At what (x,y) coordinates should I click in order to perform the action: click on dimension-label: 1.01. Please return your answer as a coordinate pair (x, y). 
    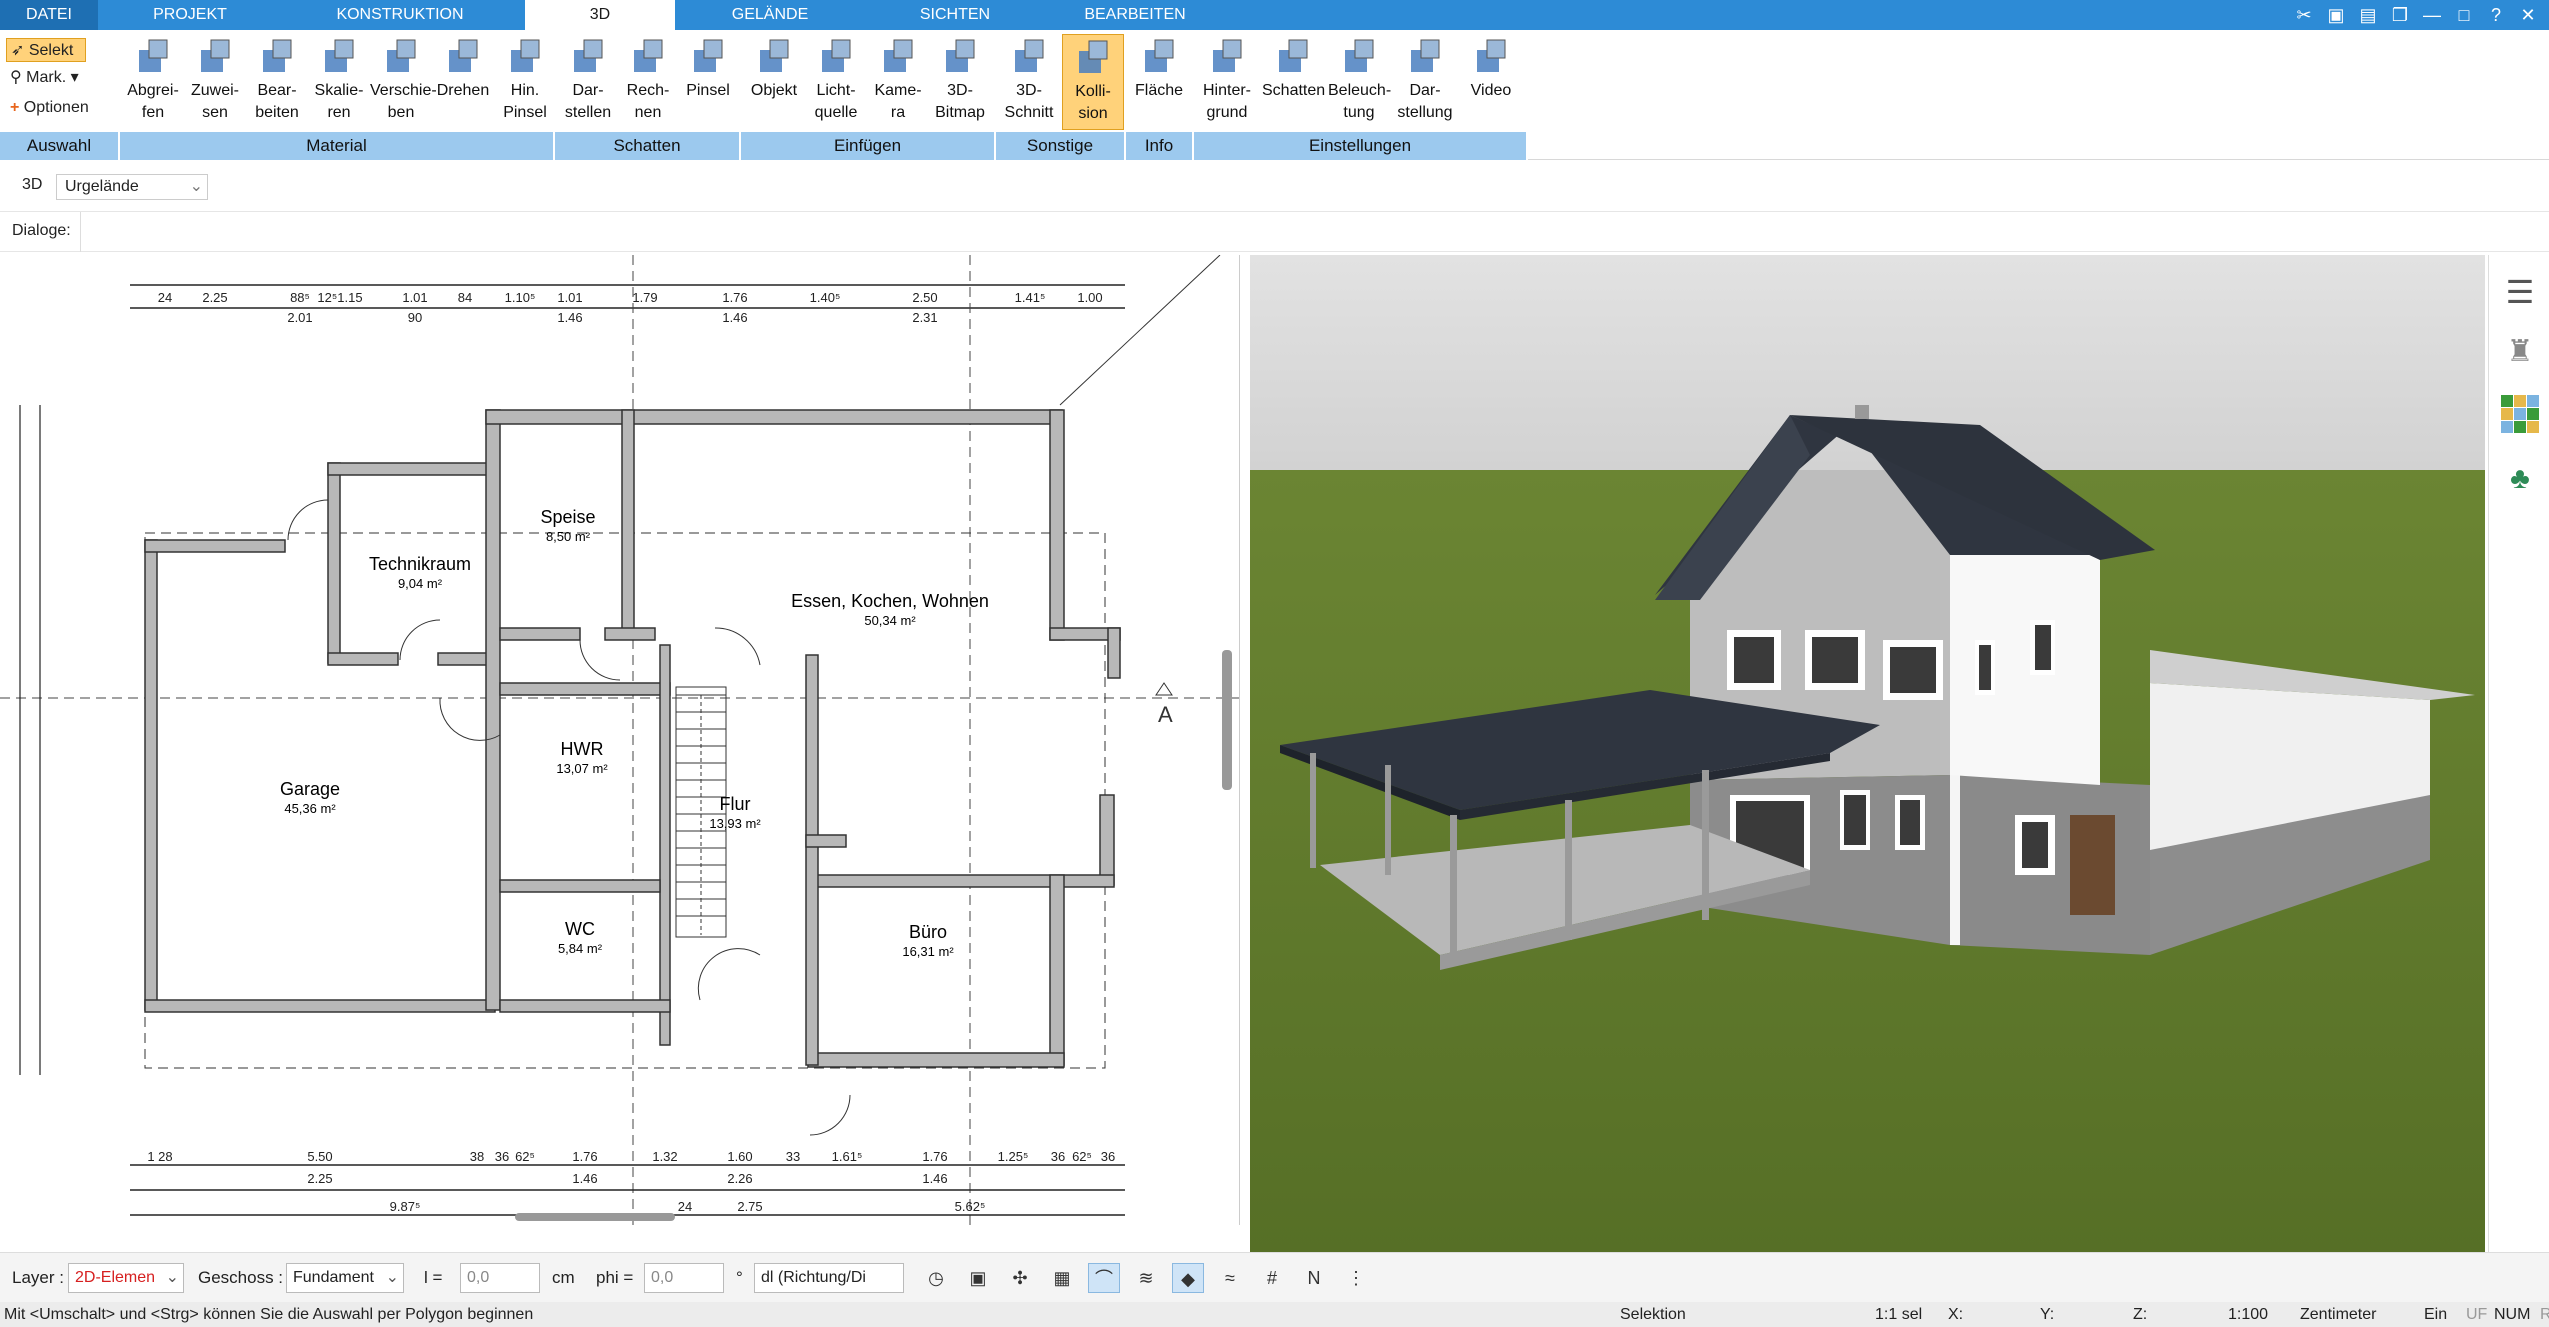
    Looking at the image, I should click on (414, 297).